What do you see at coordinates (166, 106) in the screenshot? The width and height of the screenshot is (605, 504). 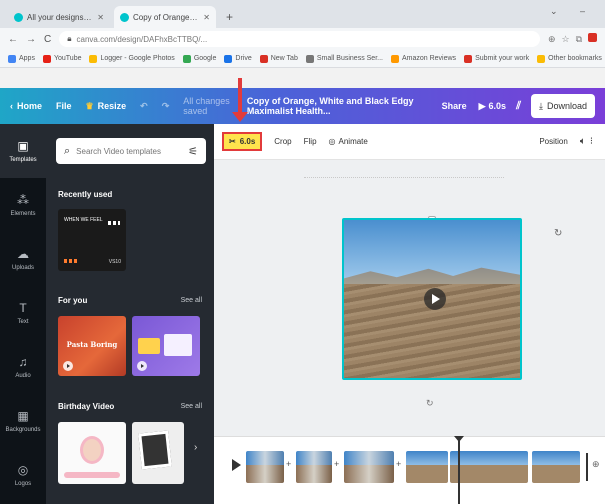 I see `redo-icon: ↷` at bounding box center [166, 106].